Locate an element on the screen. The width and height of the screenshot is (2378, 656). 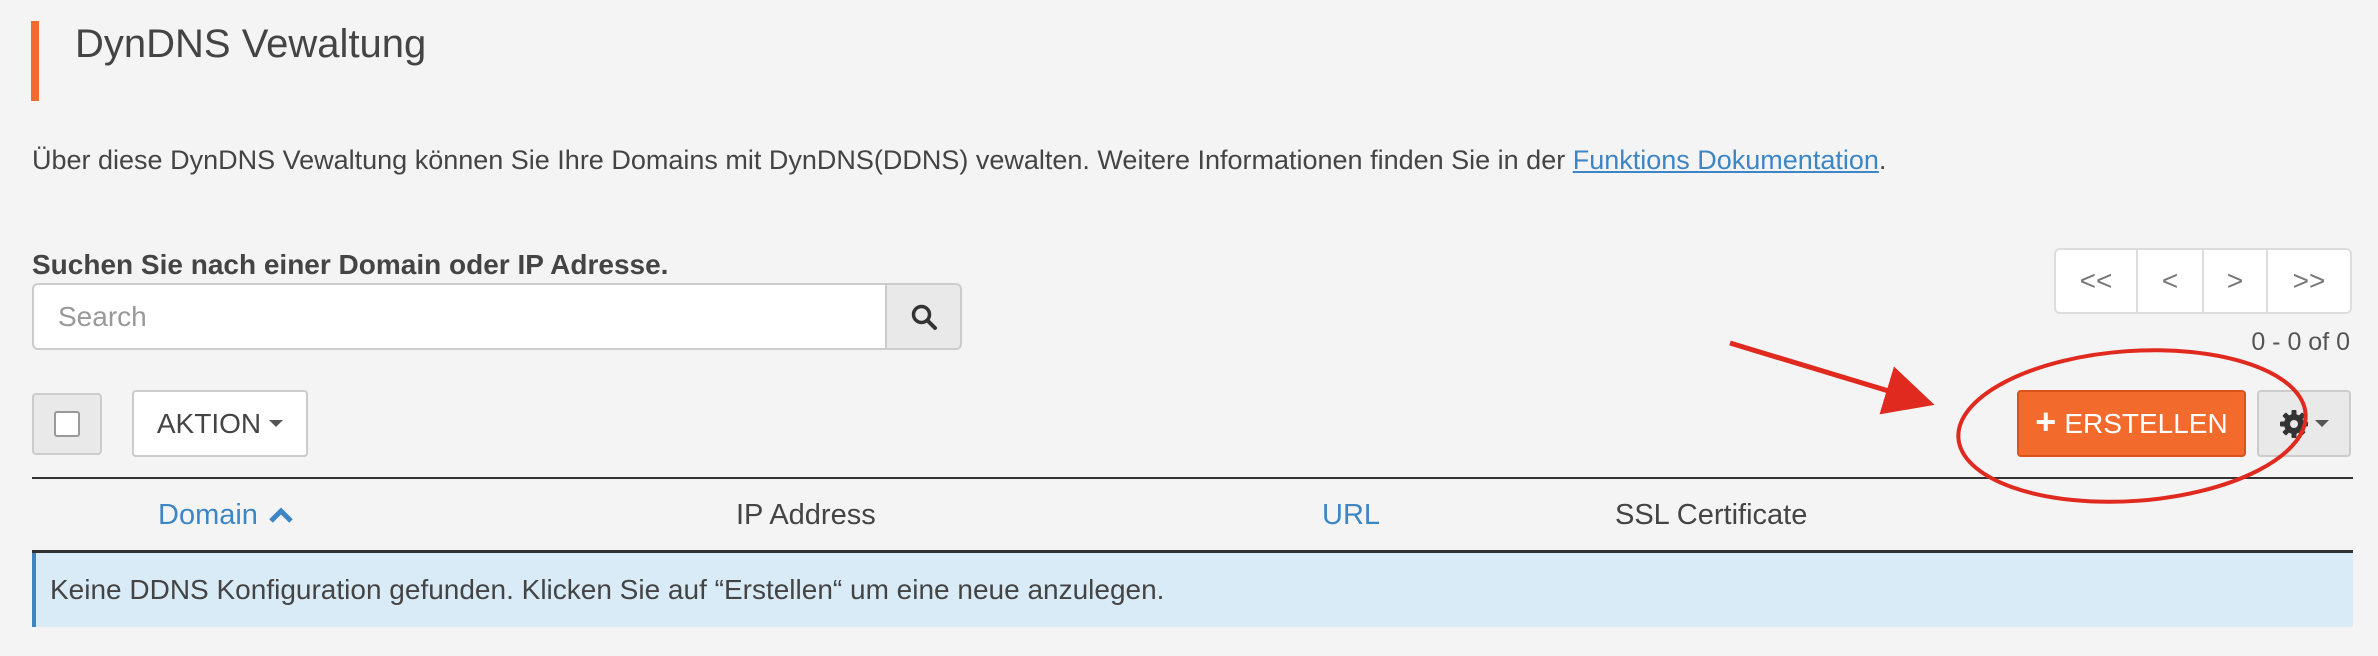
settings-dropdown-button is located at coordinates (2304, 423).